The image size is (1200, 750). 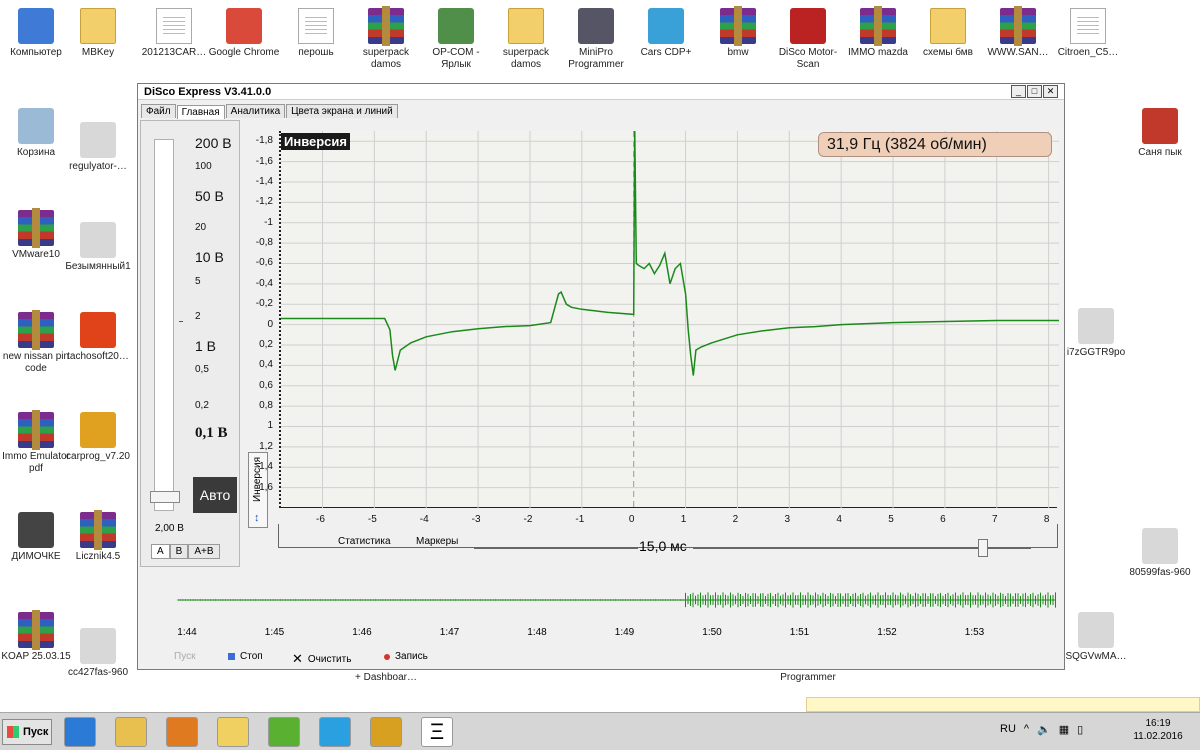 What do you see at coordinates (1008, 729) in the screenshot?
I see `language-indicator: RU` at bounding box center [1008, 729].